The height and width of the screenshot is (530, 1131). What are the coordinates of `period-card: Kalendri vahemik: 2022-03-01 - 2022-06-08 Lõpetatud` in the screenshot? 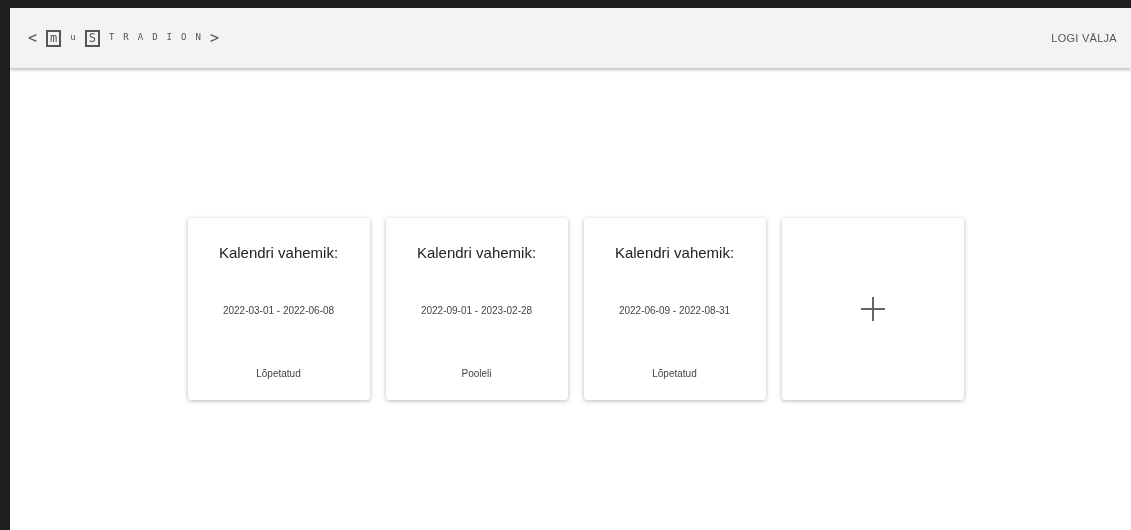 It's located at (278, 309).